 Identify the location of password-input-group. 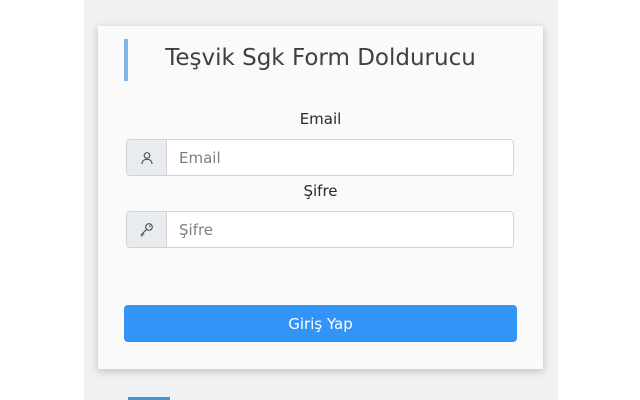
(320, 229).